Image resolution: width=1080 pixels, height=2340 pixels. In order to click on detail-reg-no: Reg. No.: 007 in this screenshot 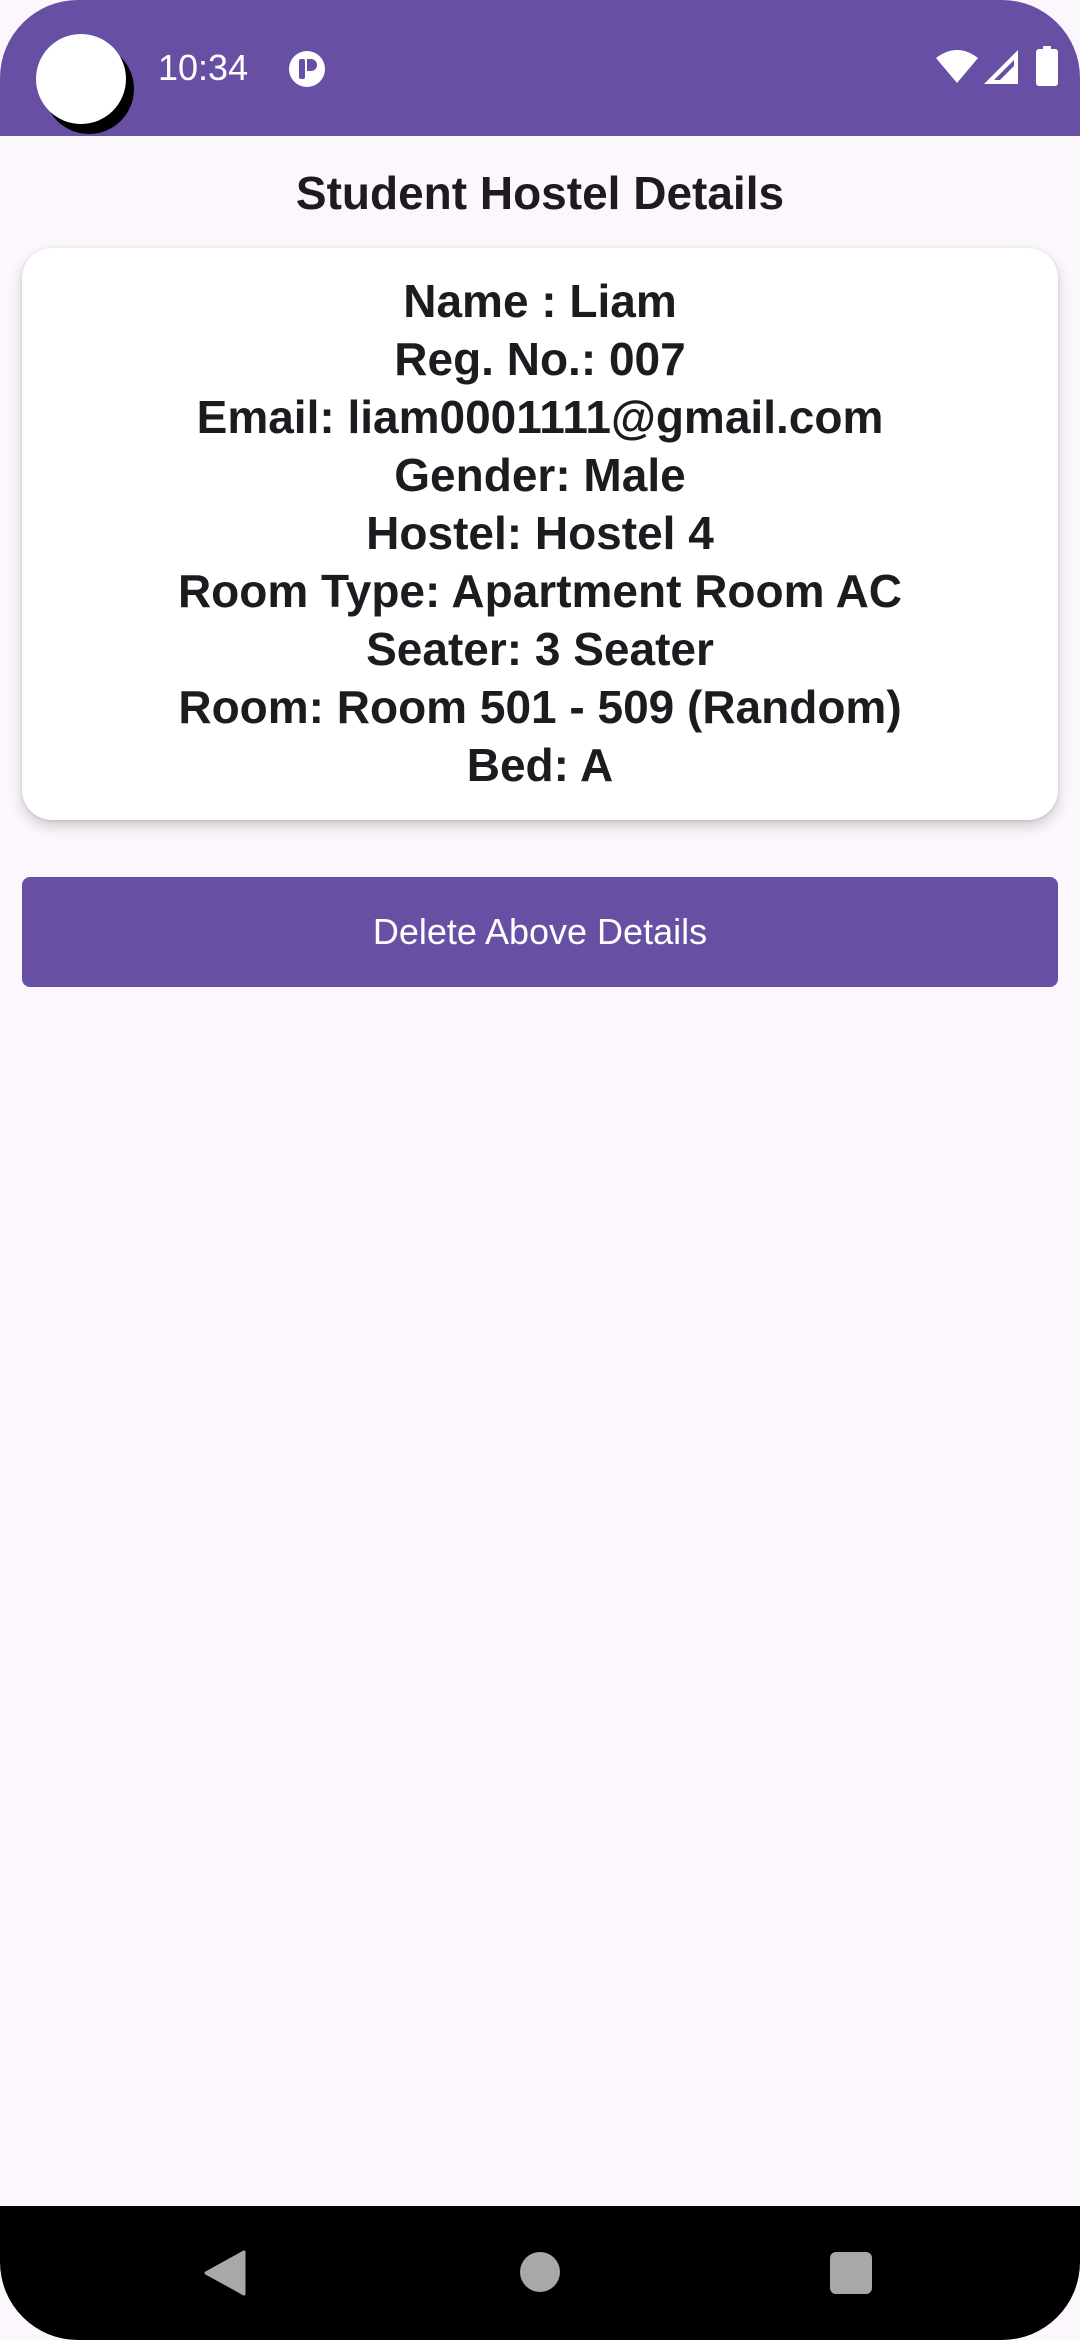, I will do `click(540, 359)`.